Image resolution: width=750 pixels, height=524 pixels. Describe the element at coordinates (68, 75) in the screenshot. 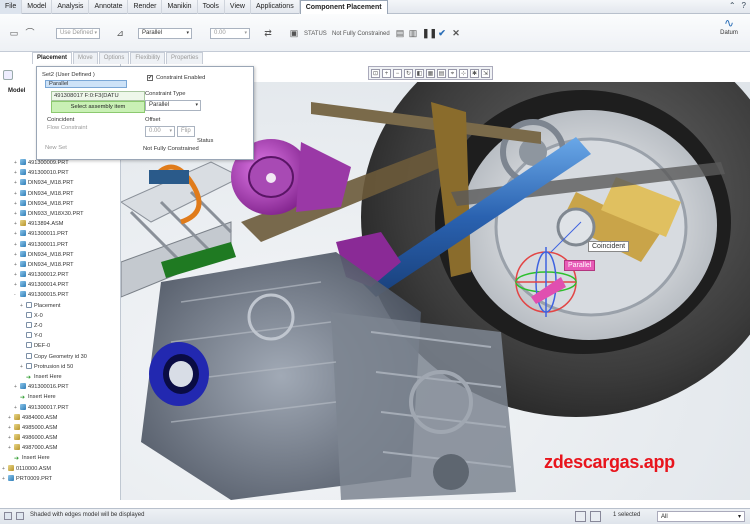

I see `set-label: Set2 (User Defined )` at that location.